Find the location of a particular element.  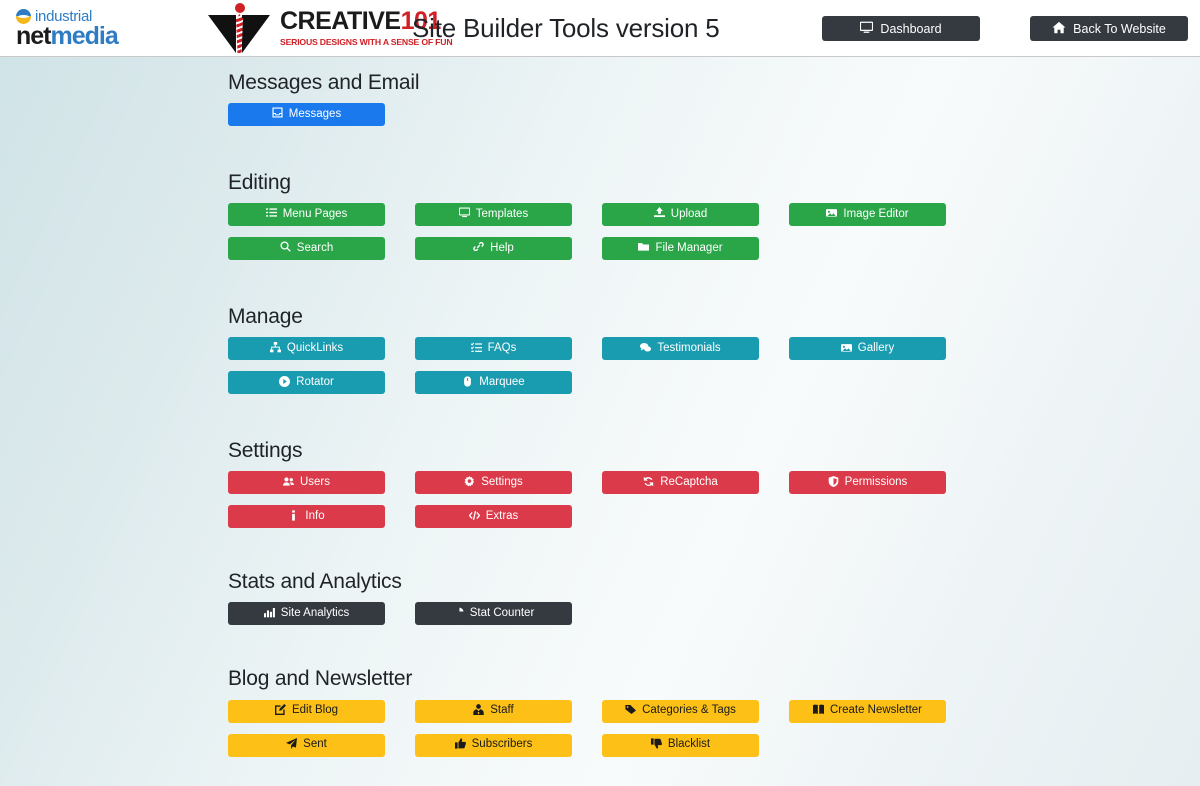

section-title: Messages and Email is located at coordinates (324, 82).